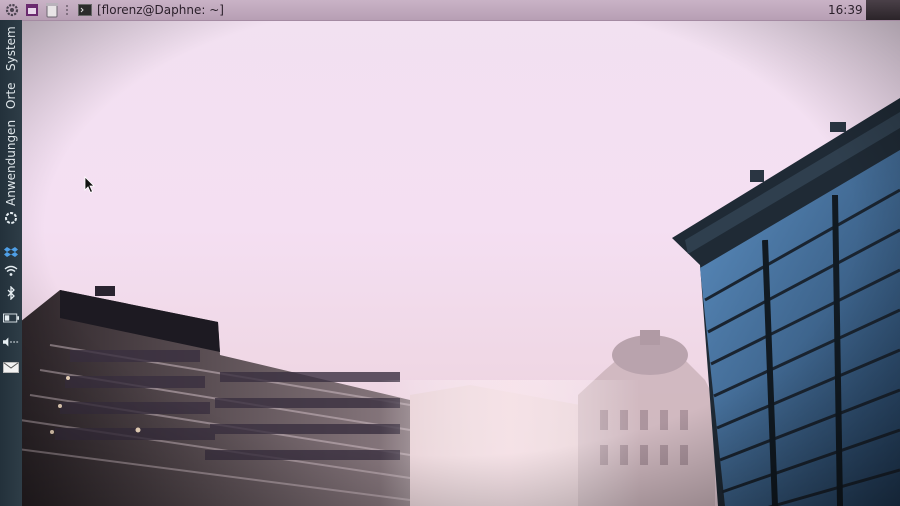 Image resolution: width=900 pixels, height=506 pixels. Describe the element at coordinates (67, 10) in the screenshot. I see `separator-handle` at that location.